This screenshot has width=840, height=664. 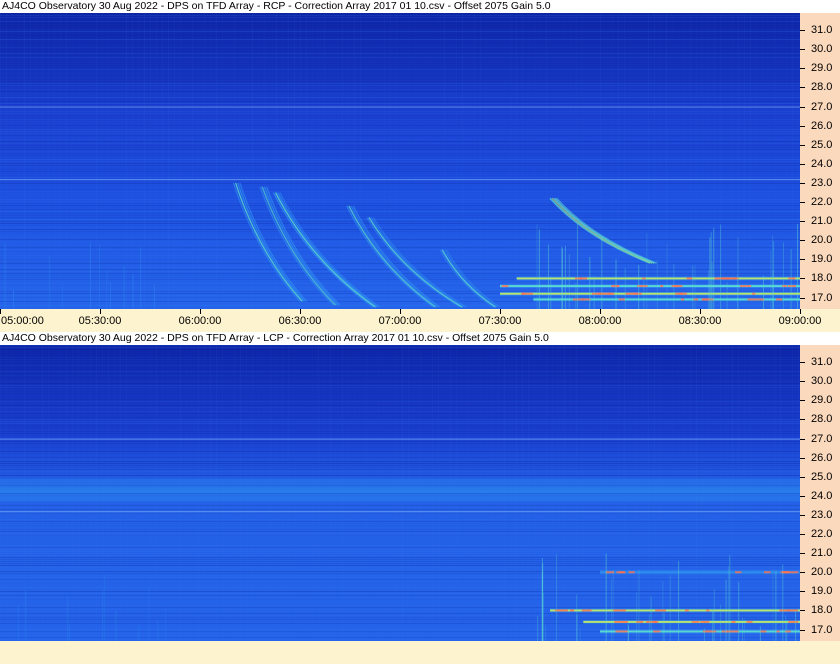 I want to click on x-tick-label: 07:30:00, so click(x=500, y=321).